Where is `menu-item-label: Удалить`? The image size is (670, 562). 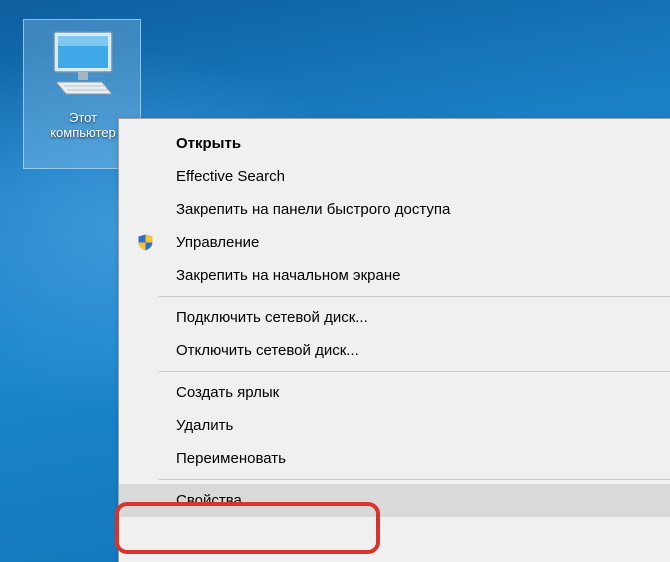 menu-item-label: Удалить is located at coordinates (205, 425).